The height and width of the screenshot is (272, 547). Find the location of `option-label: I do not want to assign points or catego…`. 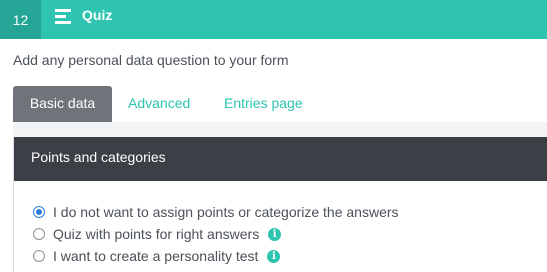

option-label: I do not want to assign points or catego… is located at coordinates (226, 212).